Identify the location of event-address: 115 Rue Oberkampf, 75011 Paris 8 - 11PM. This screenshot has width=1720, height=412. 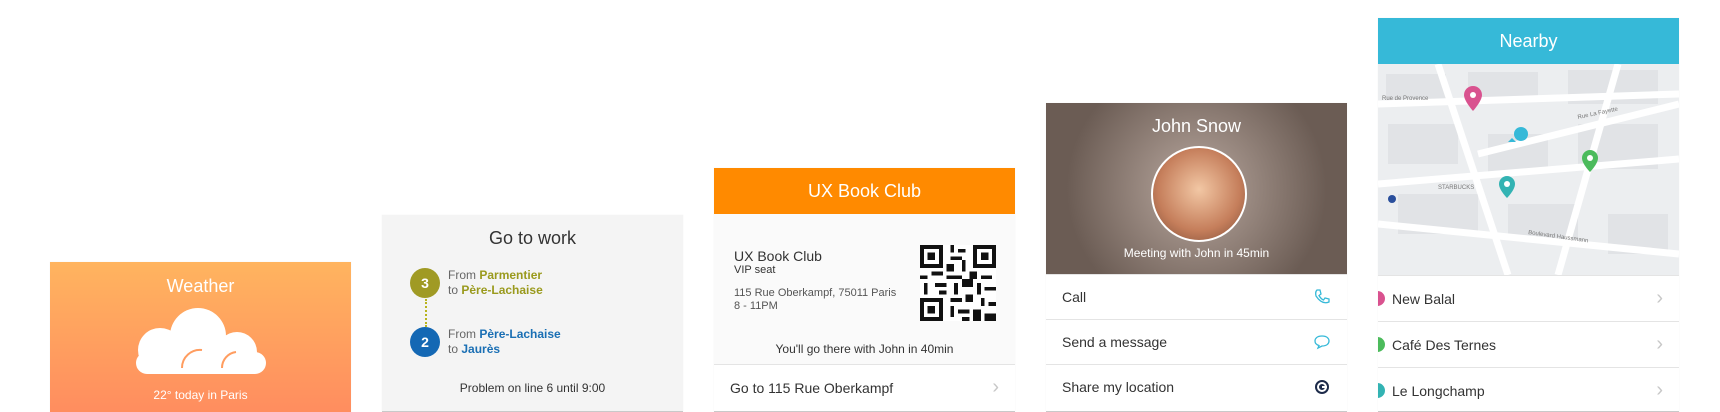
(815, 300).